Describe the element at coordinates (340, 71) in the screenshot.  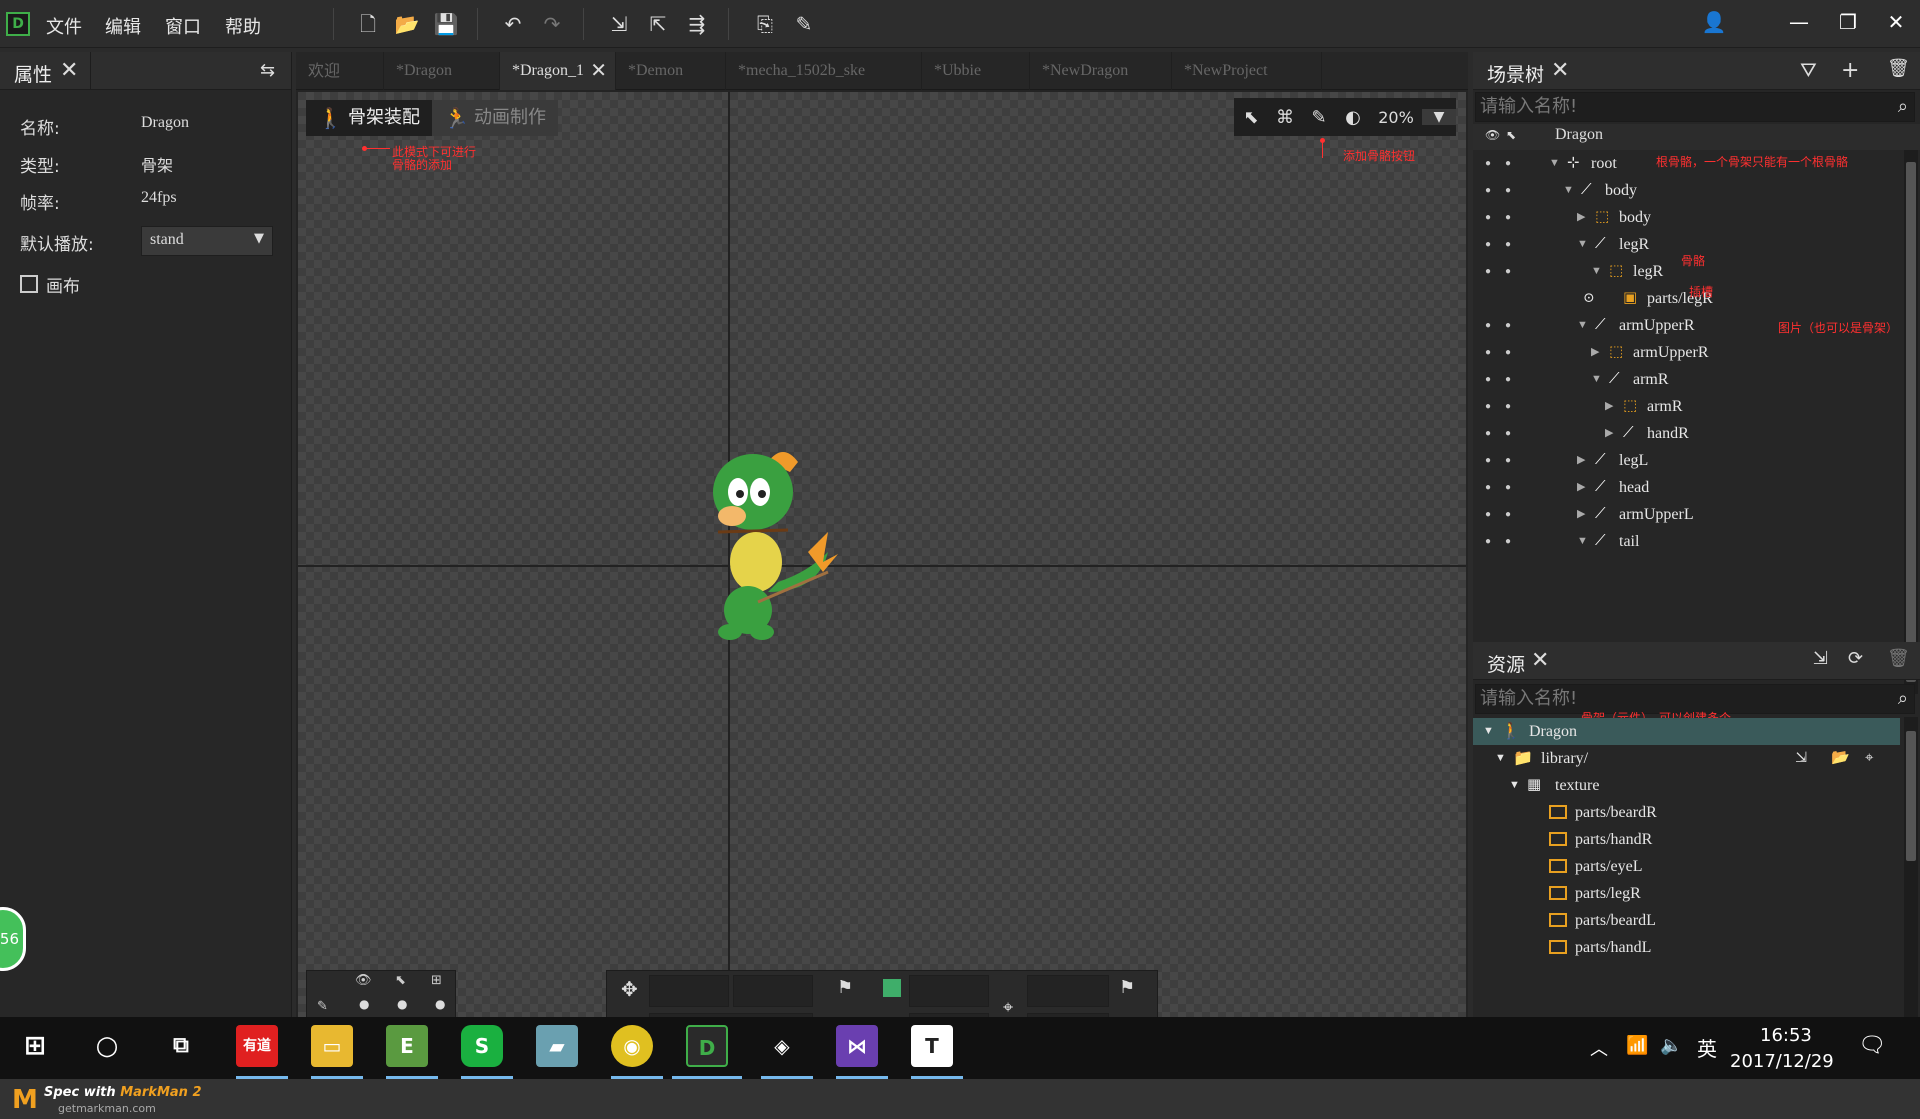
I see `tab-welcome: 欢迎` at that location.